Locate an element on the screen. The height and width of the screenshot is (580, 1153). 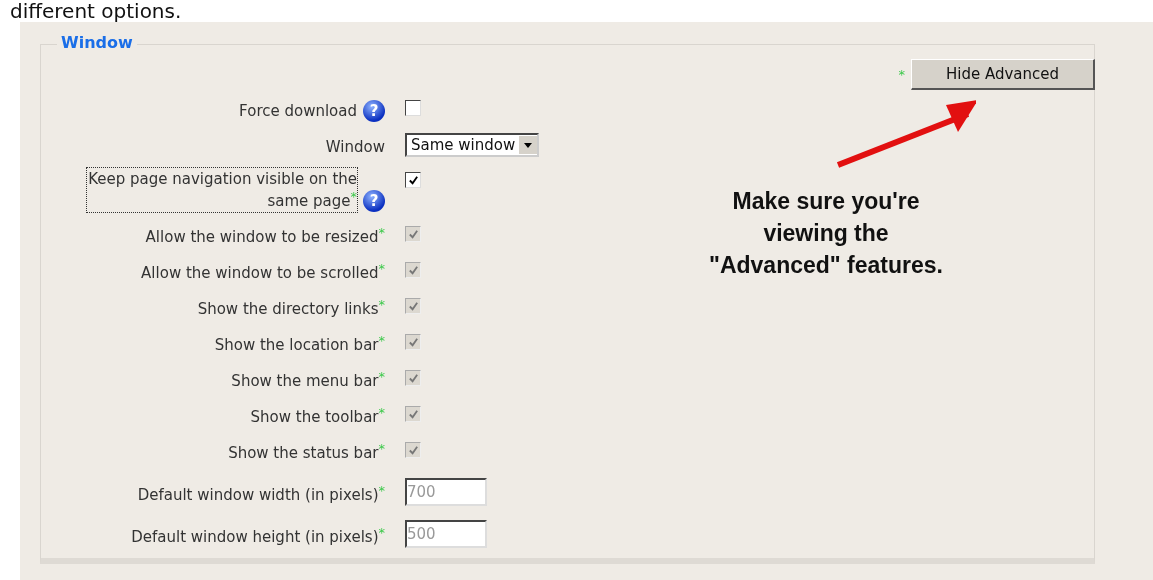
field-label: Show the menu bar* is located at coordinates (308, 381).